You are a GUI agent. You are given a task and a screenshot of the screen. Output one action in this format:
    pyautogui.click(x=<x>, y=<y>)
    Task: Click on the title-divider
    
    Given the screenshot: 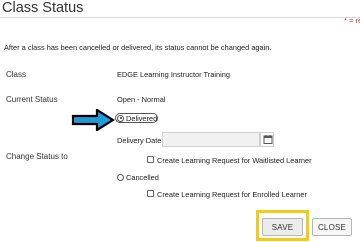 What is the action you would take?
    pyautogui.click(x=180, y=17)
    